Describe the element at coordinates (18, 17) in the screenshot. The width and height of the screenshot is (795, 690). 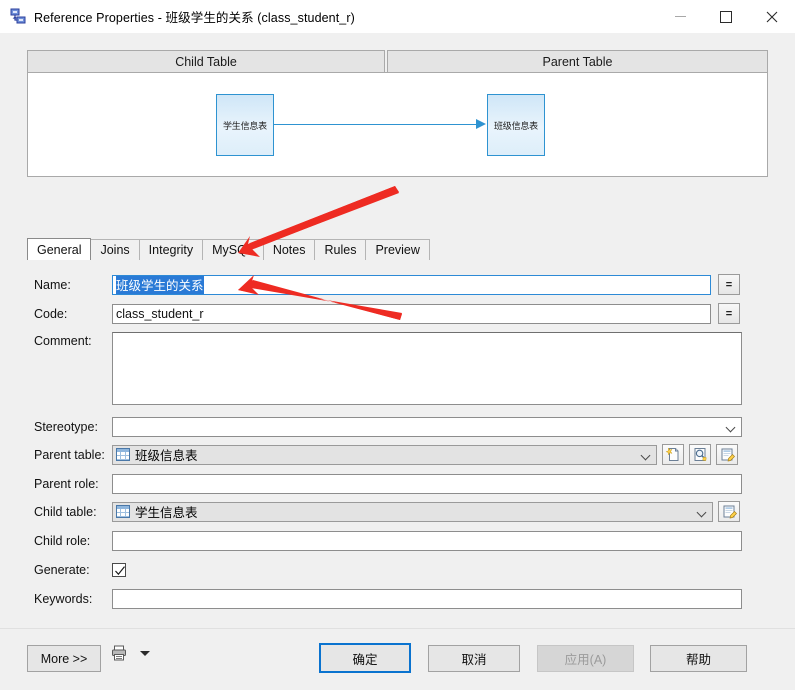
I see `reference-icon` at that location.